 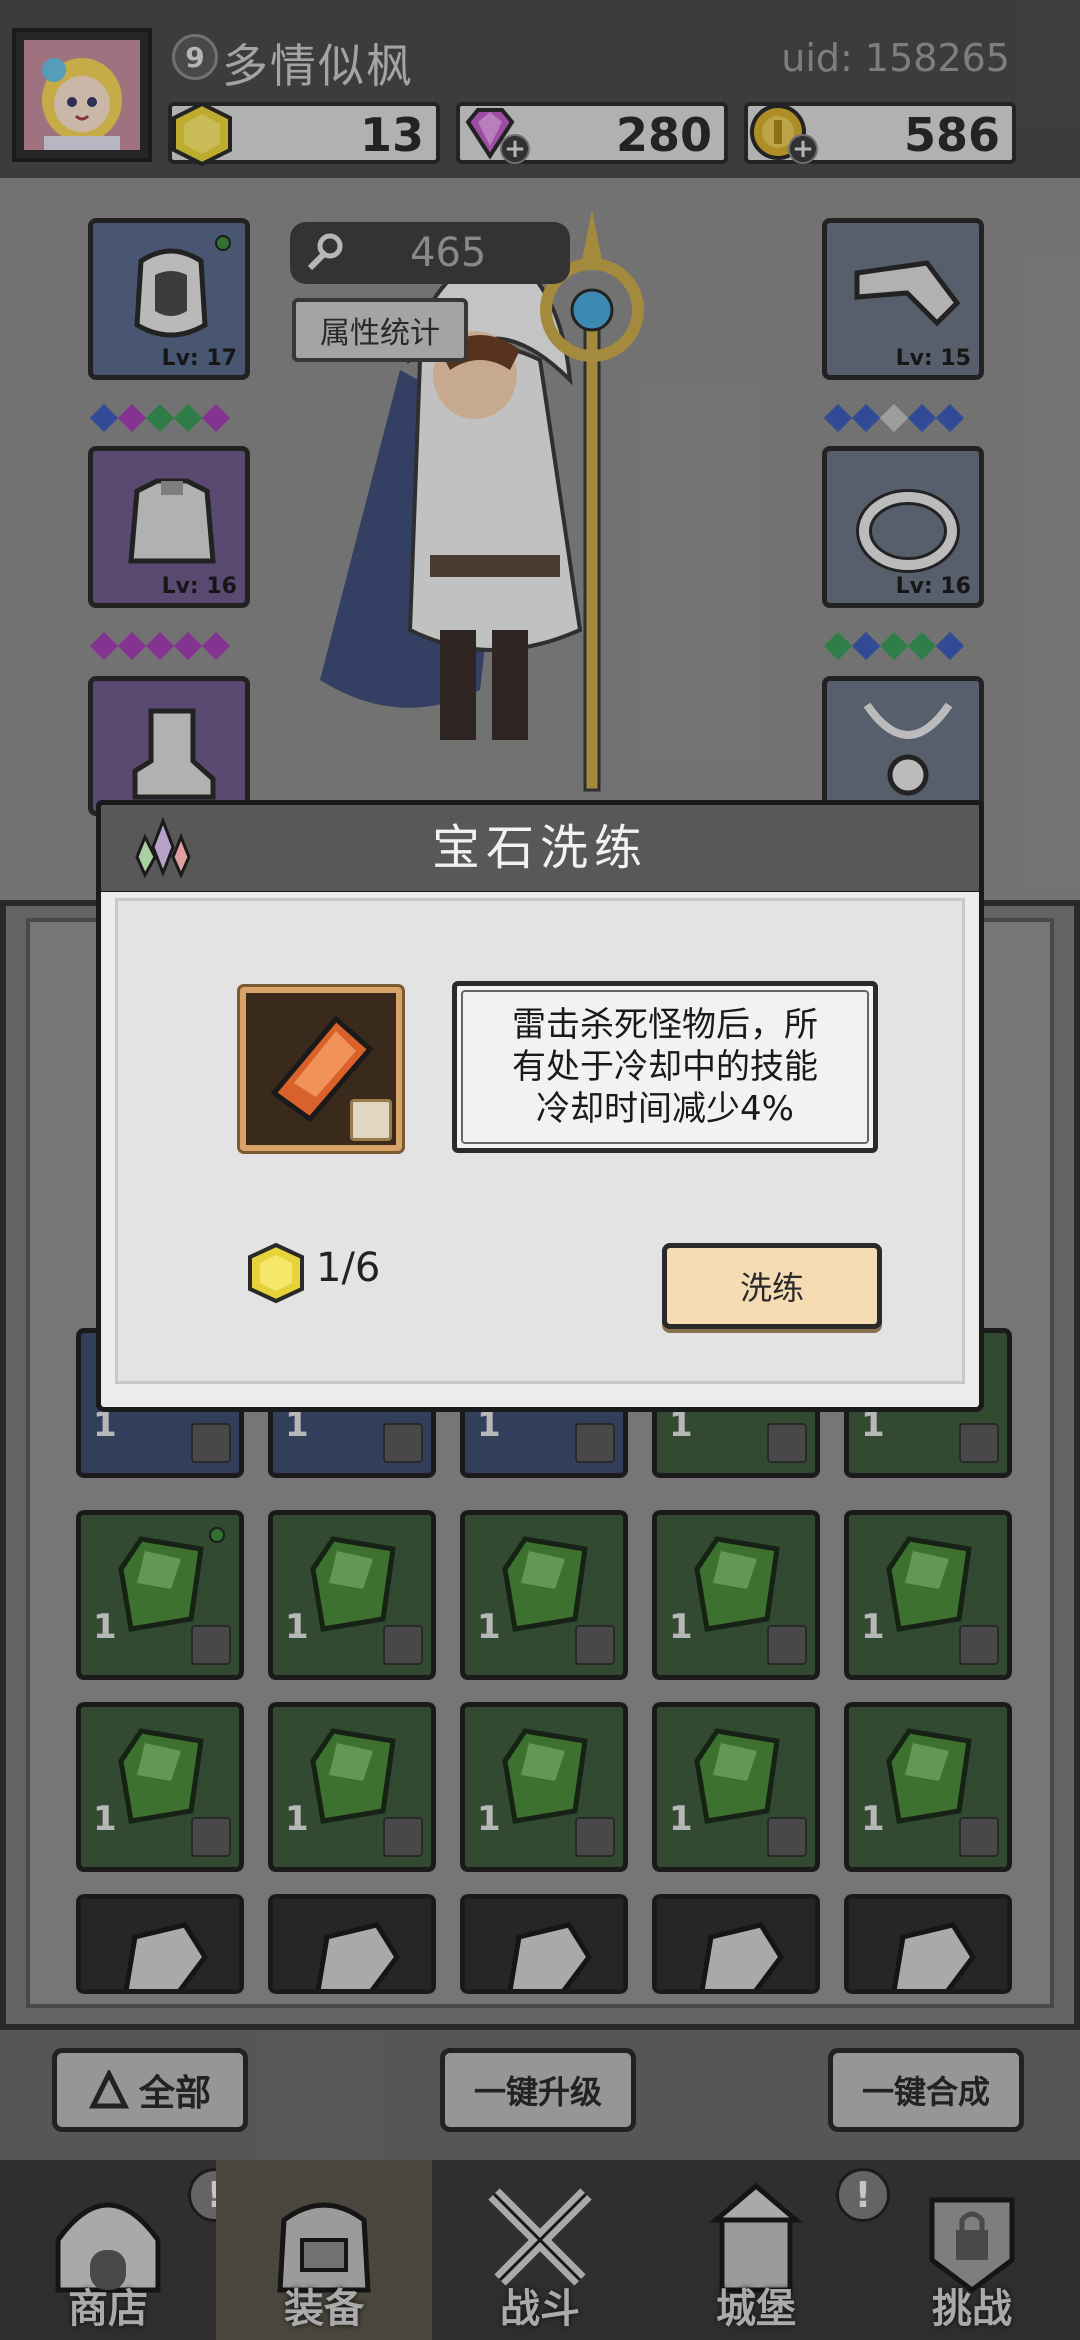 I want to click on effect-line-1: 雷击杀死怪物后，所, so click(x=665, y=1025).